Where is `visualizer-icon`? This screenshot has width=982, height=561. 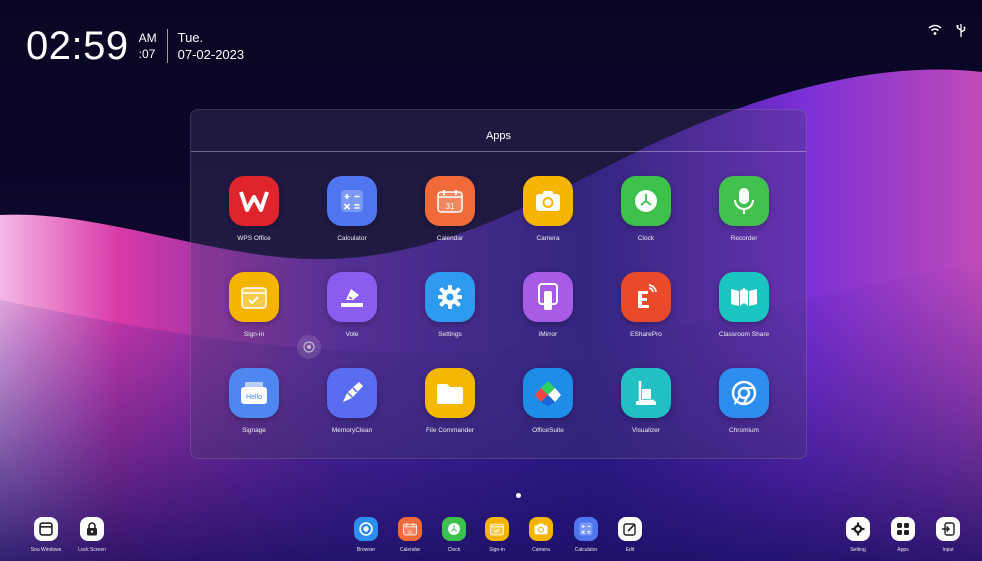
visualizer-icon is located at coordinates (646, 393).